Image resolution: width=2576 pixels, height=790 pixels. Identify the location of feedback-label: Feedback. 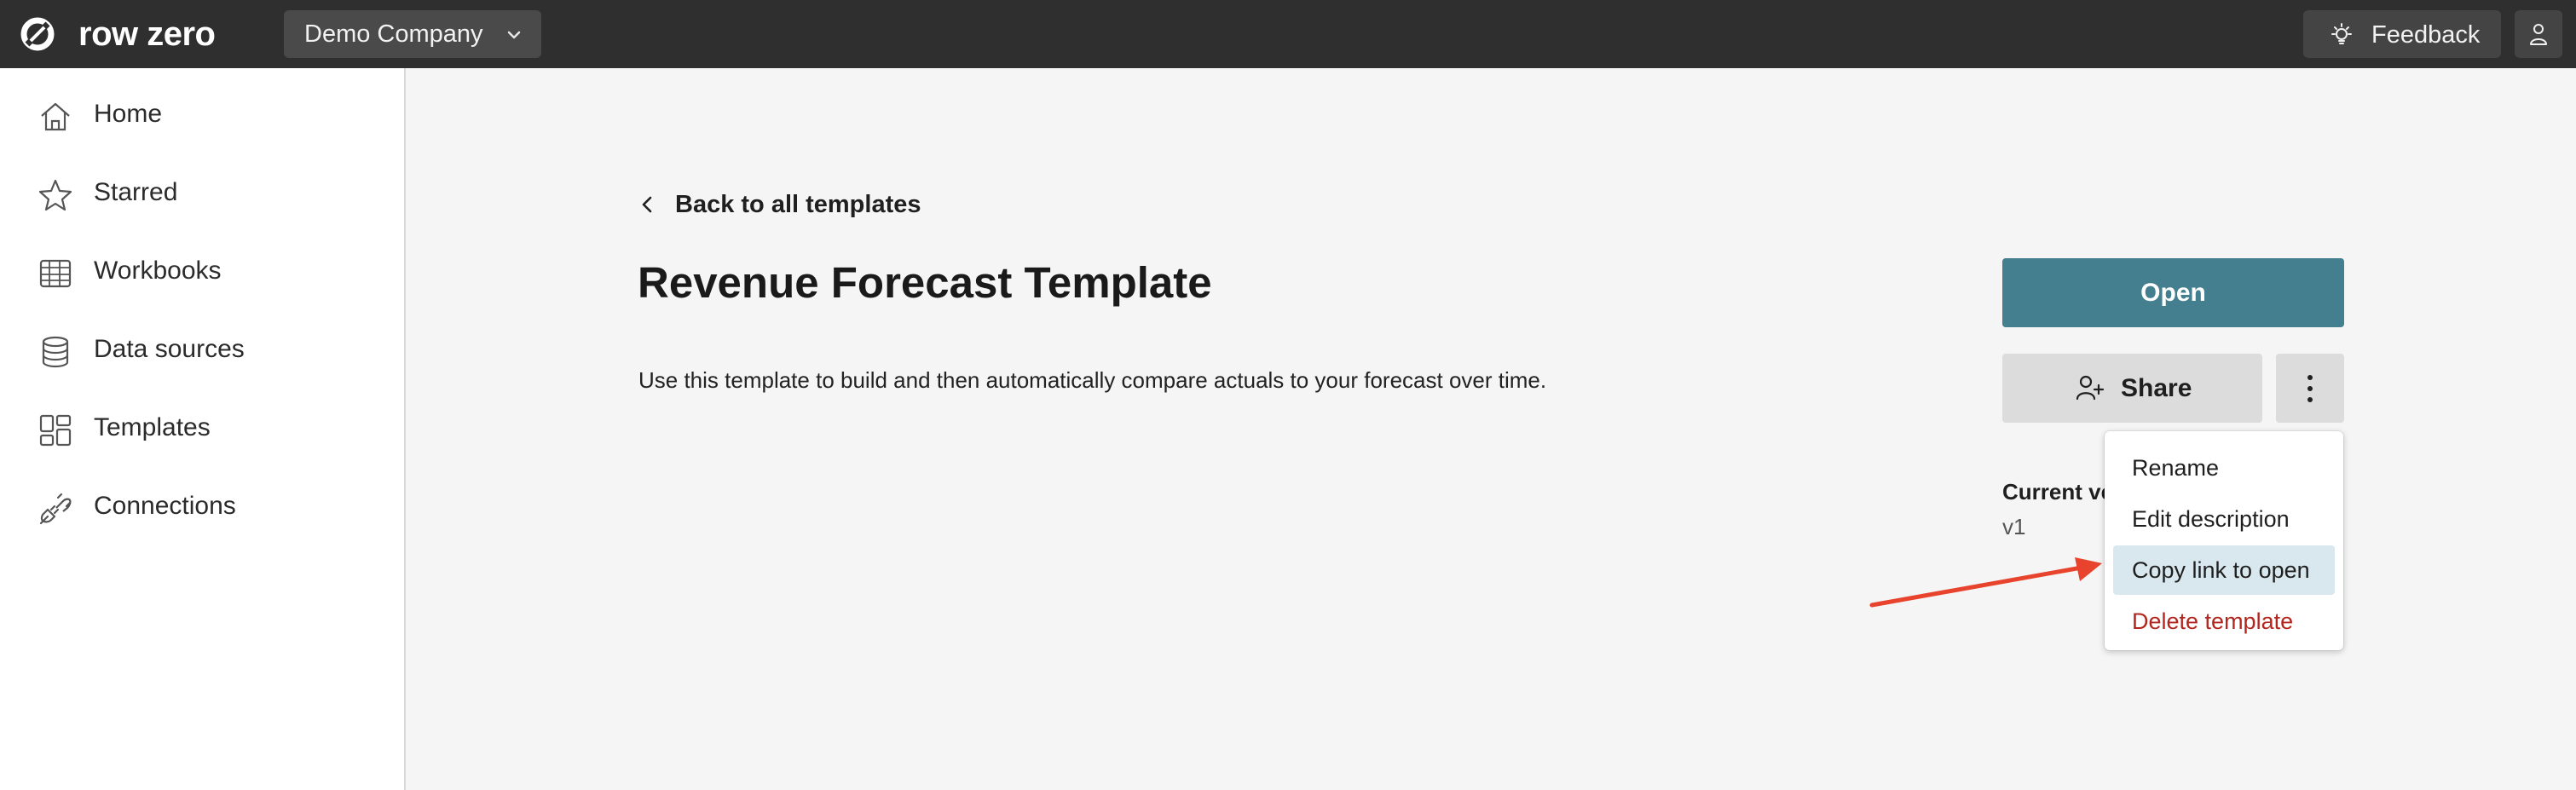
(2426, 35).